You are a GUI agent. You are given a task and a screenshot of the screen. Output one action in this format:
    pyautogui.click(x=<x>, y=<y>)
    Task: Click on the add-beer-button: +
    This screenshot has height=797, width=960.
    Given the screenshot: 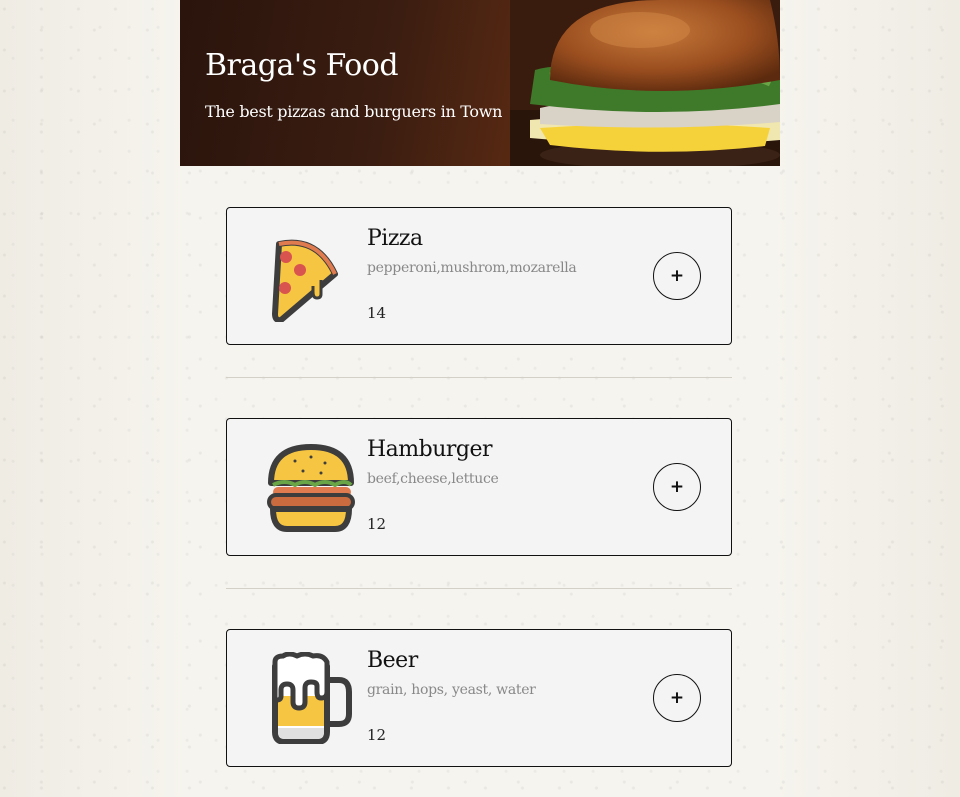 What is the action you would take?
    pyautogui.click(x=677, y=698)
    